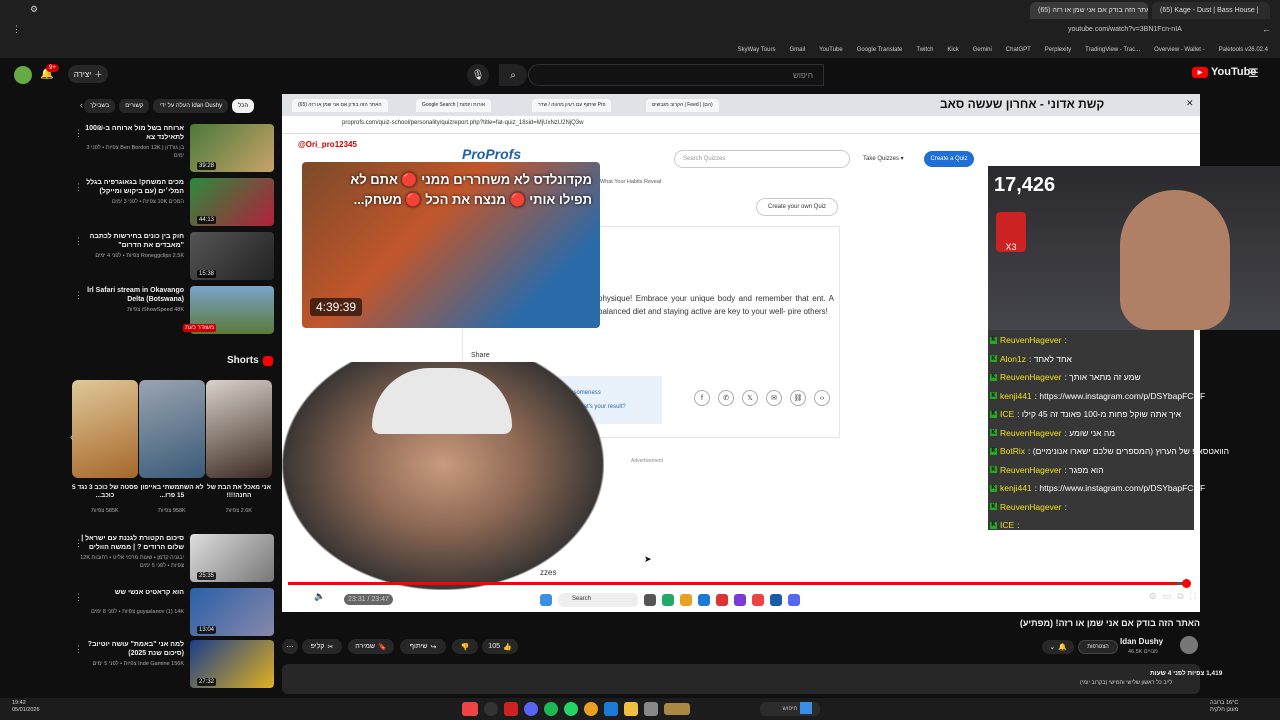 The height and width of the screenshot is (720, 1280). Describe the element at coordinates (465, 646) in the screenshot. I see `dislike-button: 👎` at that location.